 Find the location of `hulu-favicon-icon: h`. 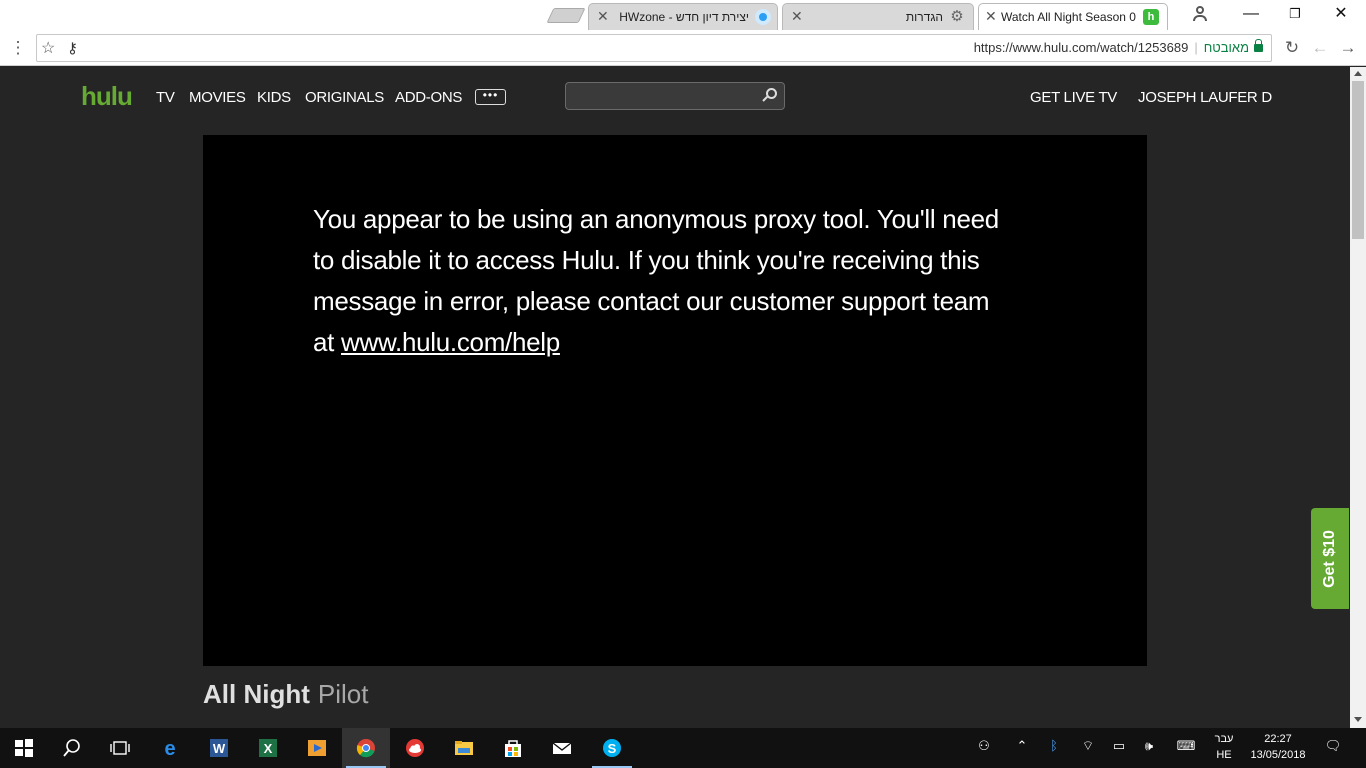

hulu-favicon-icon: h is located at coordinates (1151, 17).